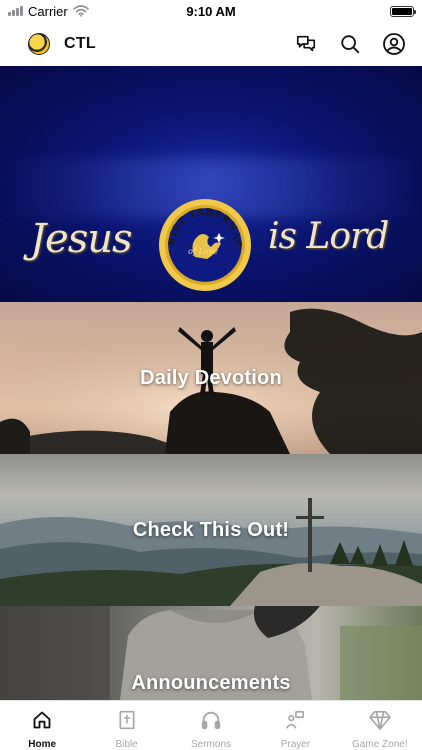 Image resolution: width=422 pixels, height=750 pixels. Describe the element at coordinates (39, 44) in the screenshot. I see `app-logo` at that location.